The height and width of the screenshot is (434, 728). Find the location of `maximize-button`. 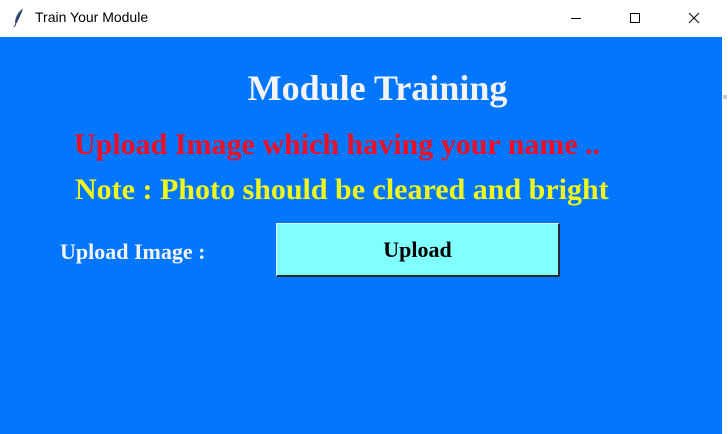

maximize-button is located at coordinates (635, 18).